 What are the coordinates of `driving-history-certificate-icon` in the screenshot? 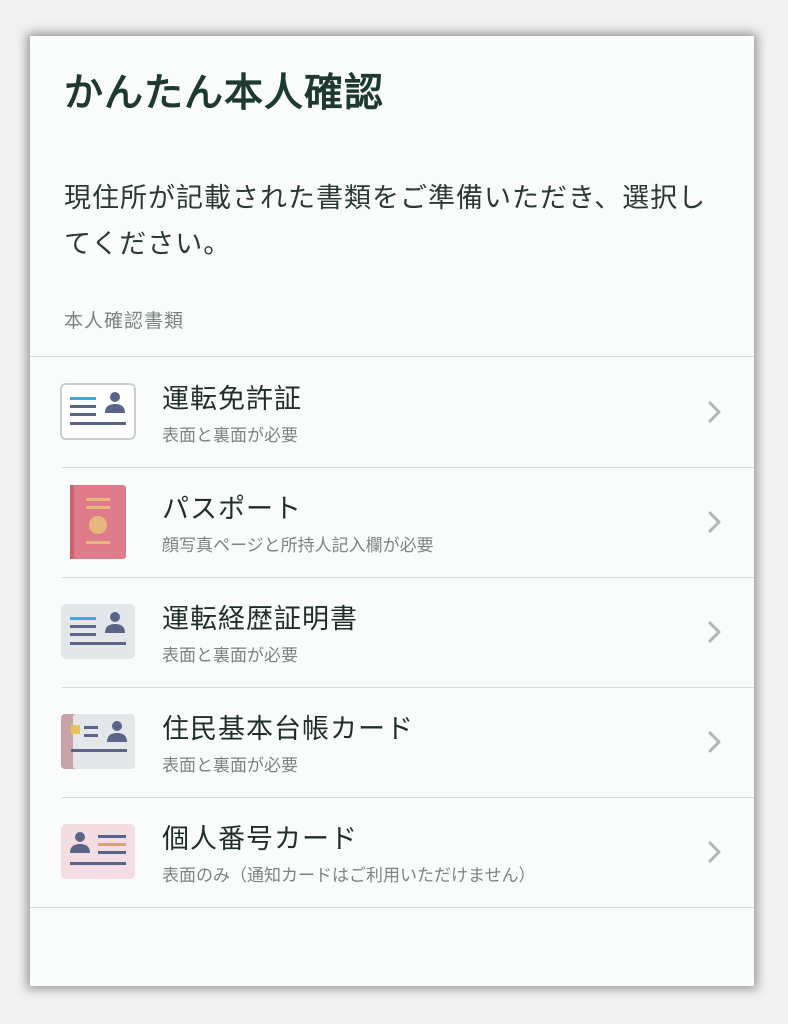 It's located at (98, 632).